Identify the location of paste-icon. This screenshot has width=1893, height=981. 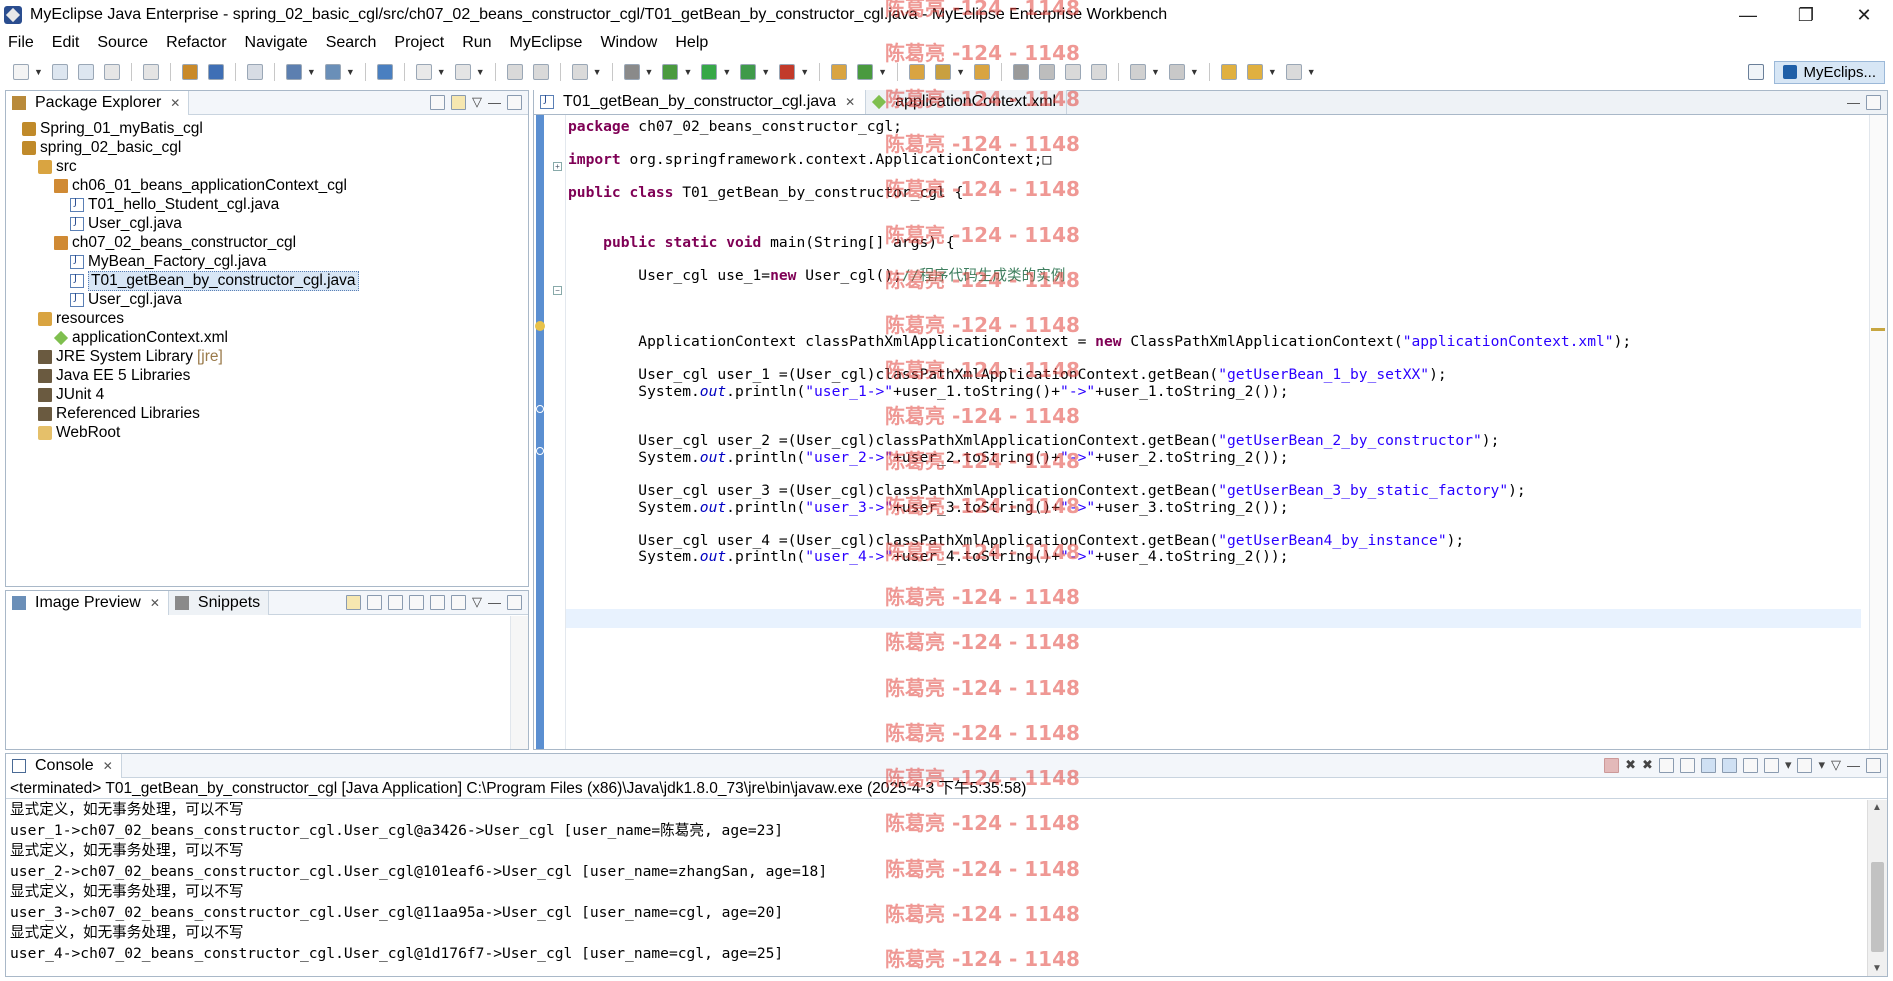
(1098, 72).